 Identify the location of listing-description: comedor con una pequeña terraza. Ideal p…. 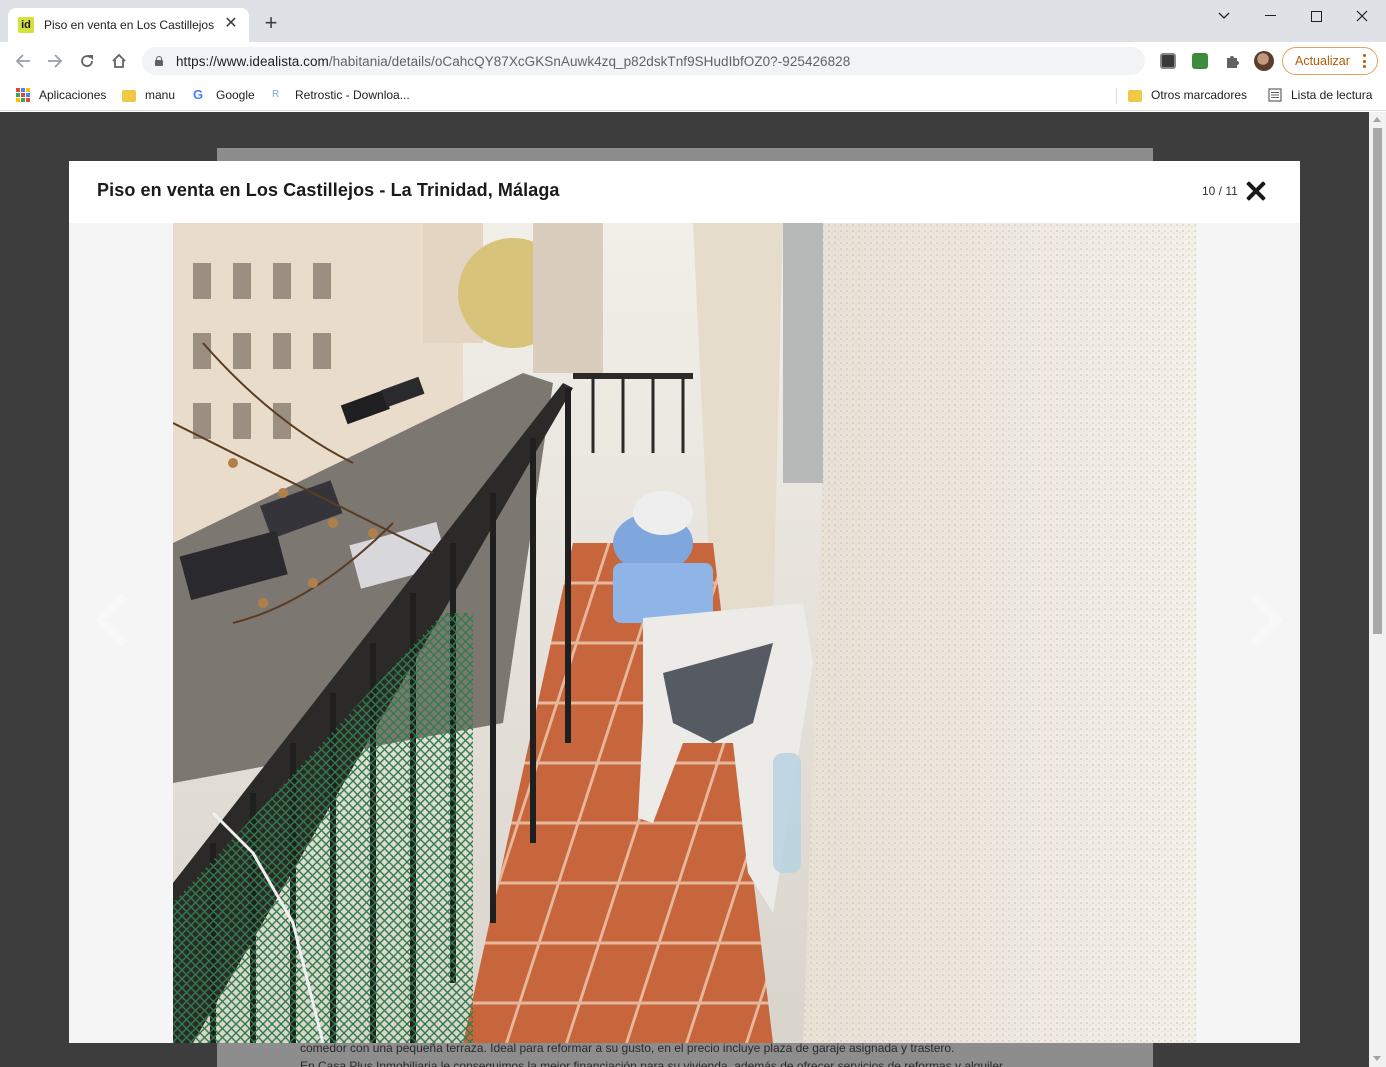
(730, 1053).